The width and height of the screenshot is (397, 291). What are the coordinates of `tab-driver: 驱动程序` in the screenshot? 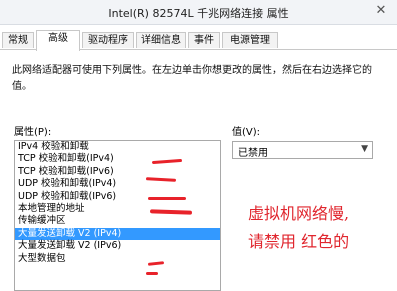 It's located at (108, 40).